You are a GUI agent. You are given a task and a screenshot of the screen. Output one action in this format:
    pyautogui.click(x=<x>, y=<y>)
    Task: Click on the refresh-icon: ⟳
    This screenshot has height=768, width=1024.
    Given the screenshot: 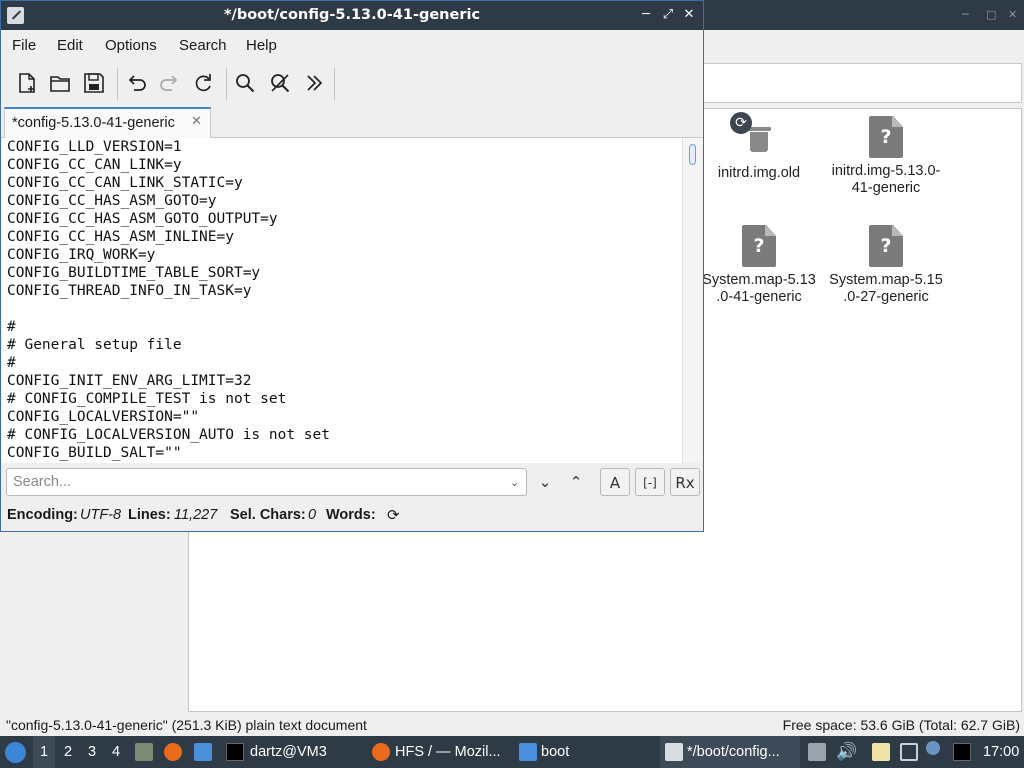 What is the action you would take?
    pyautogui.click(x=393, y=515)
    